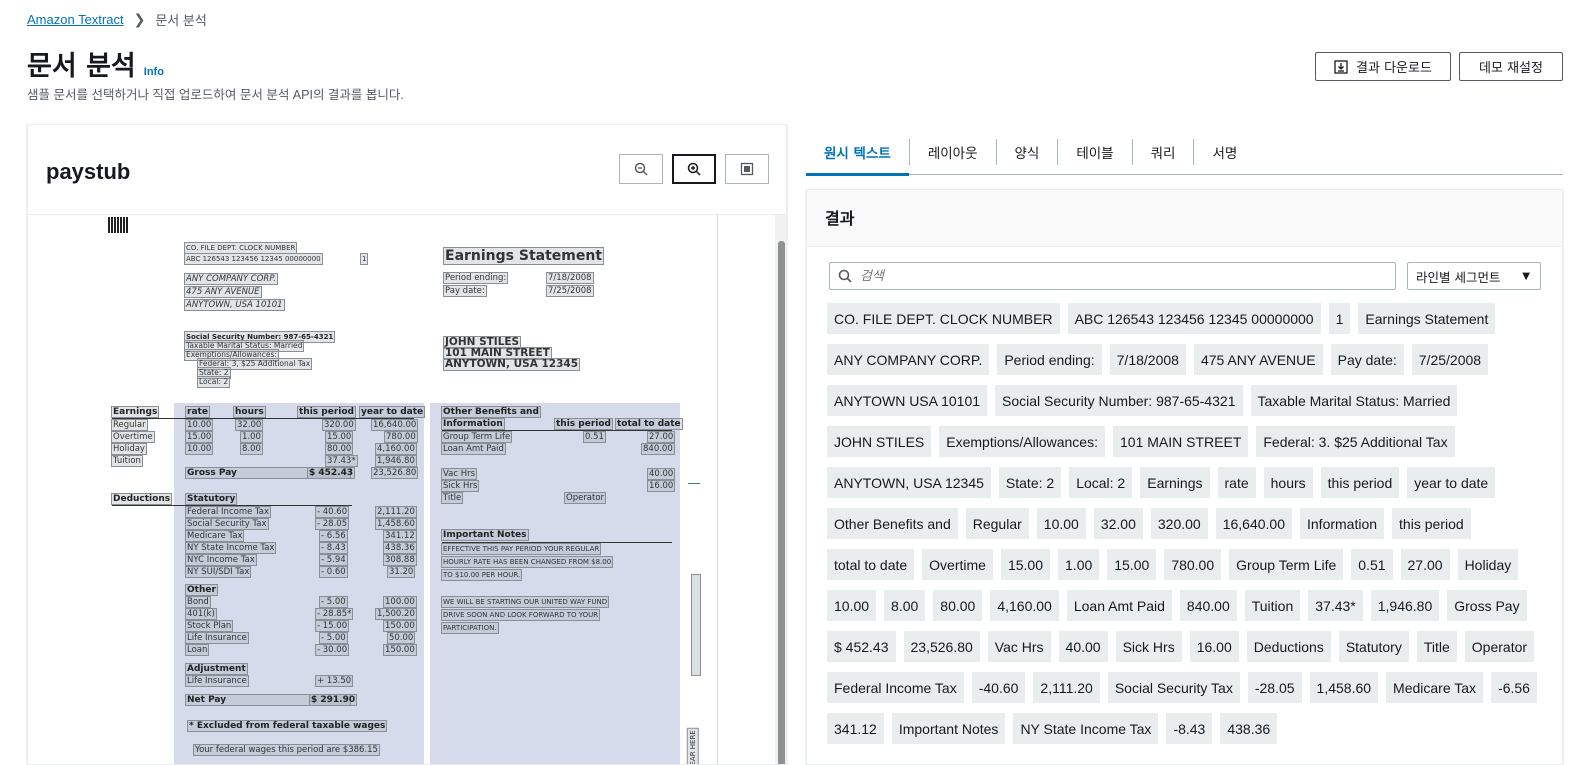 The image size is (1594, 765). What do you see at coordinates (1373, 646) in the screenshot?
I see `result-line-chip: Statutory` at bounding box center [1373, 646].